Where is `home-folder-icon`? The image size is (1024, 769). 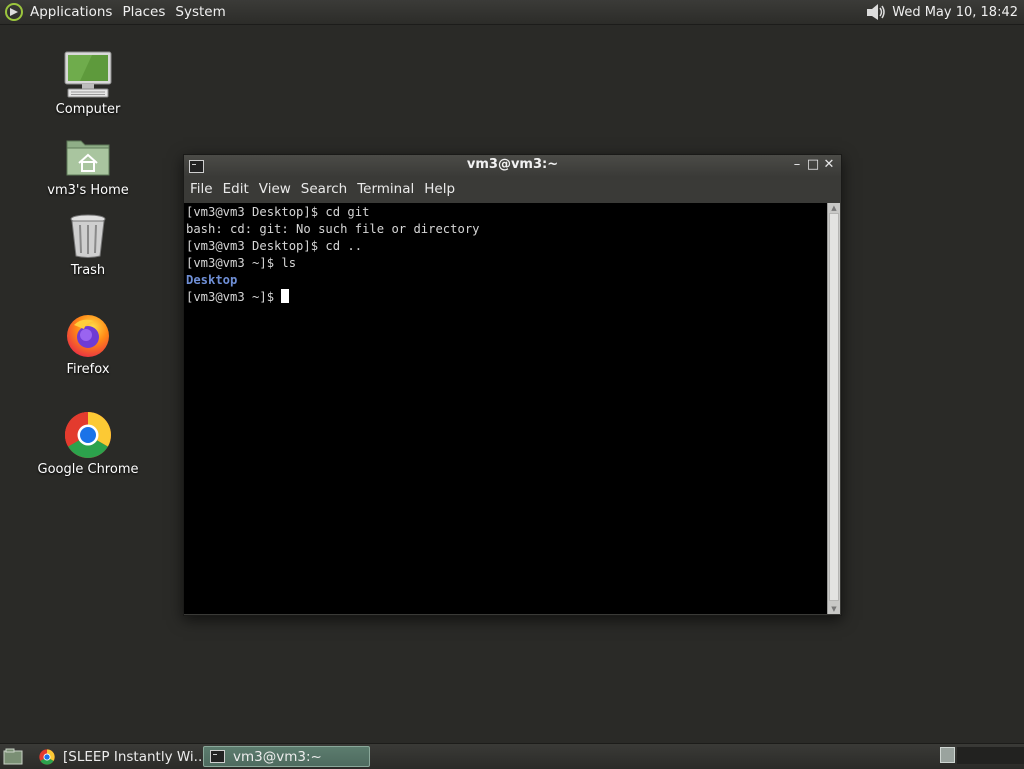 home-folder-icon is located at coordinates (88, 156).